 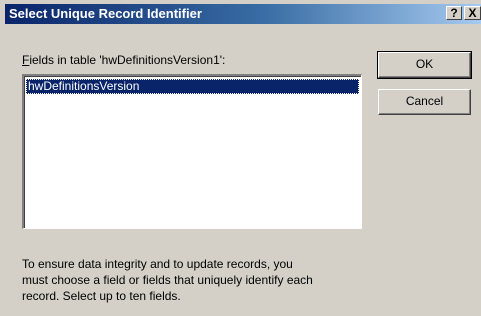 I want to click on close-button: X, so click(x=472, y=13).